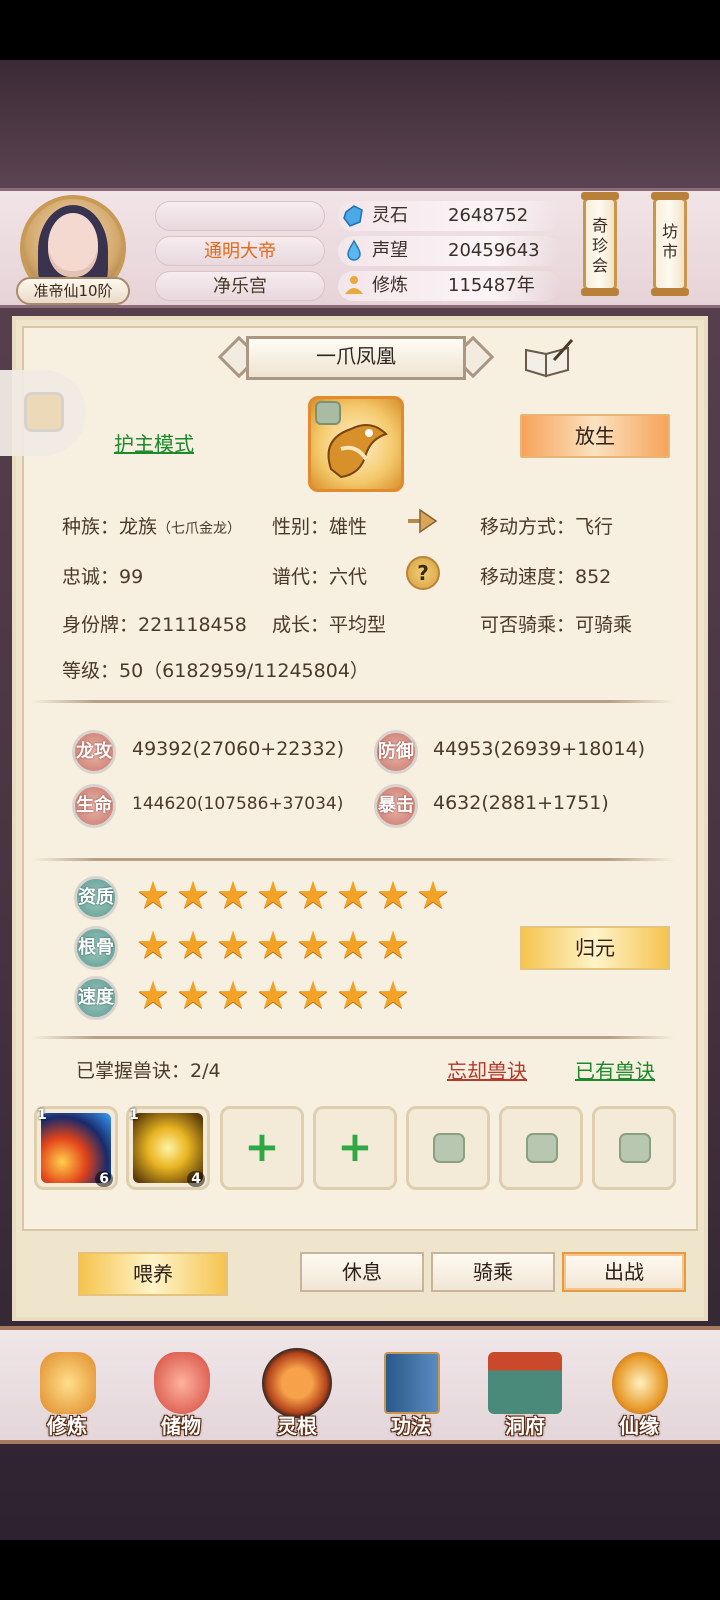 This screenshot has width=720, height=1600. I want to click on market-button: 坊市, so click(670, 244).